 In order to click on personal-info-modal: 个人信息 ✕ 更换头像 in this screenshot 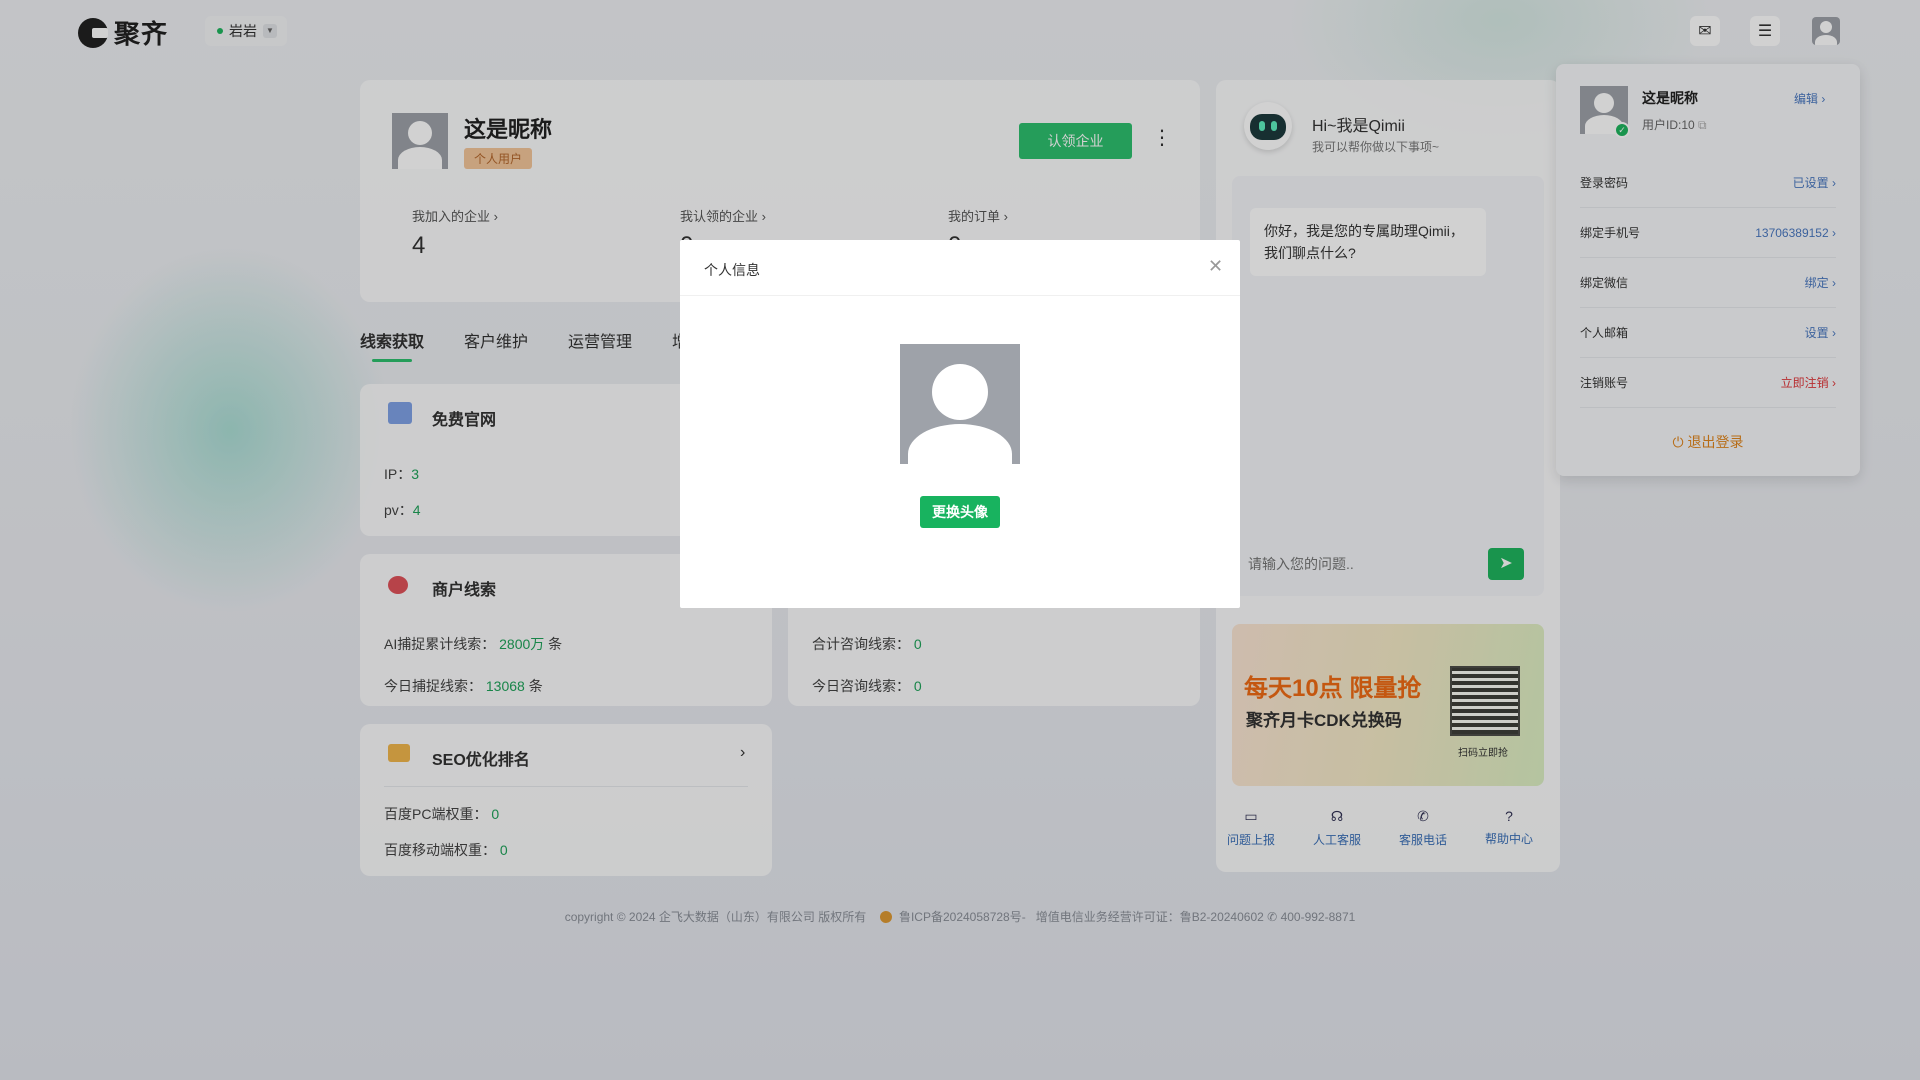, I will do `click(960, 424)`.